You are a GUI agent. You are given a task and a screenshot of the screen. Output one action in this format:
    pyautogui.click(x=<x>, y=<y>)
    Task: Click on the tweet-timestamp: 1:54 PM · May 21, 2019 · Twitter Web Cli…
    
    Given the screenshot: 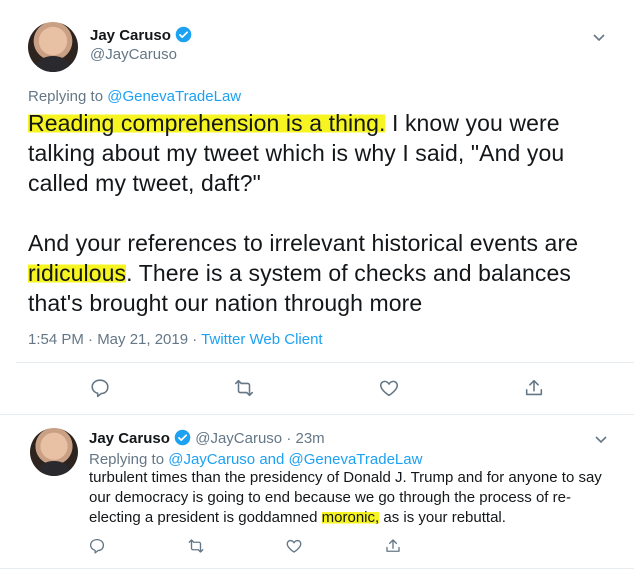 What is the action you would take?
    pyautogui.click(x=175, y=339)
    